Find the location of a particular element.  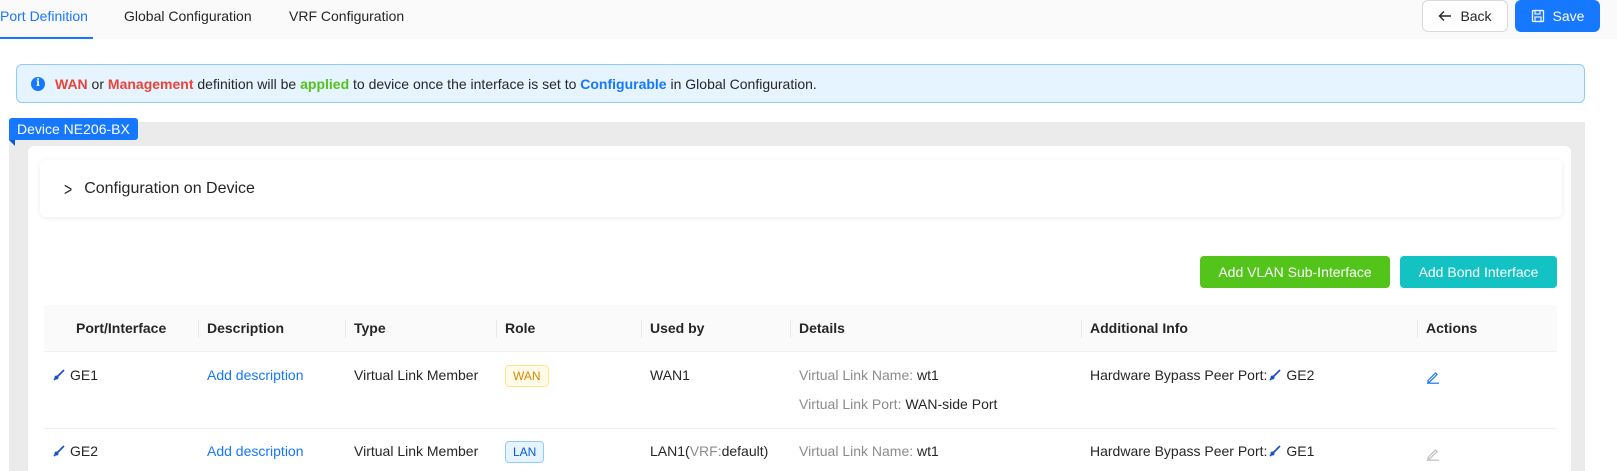

details-port-value: WAN-side Port is located at coordinates (951, 404).